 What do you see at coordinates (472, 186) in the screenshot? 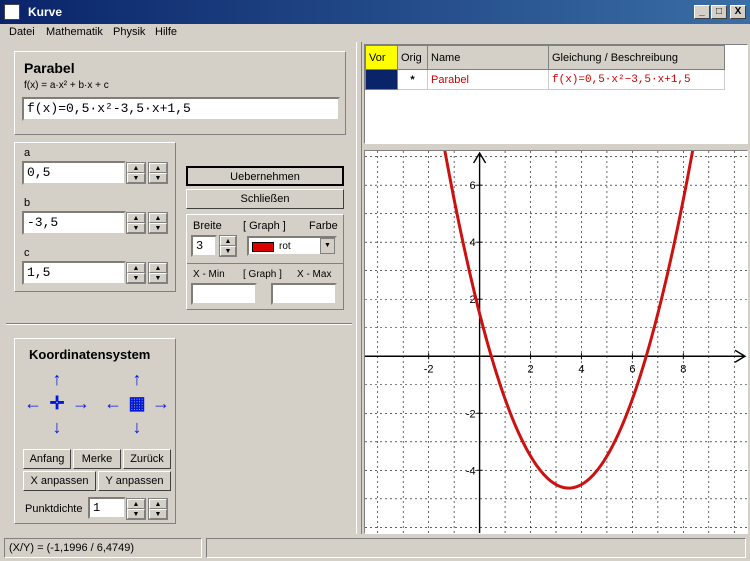
I see `y-tick-label: 6` at bounding box center [472, 186].